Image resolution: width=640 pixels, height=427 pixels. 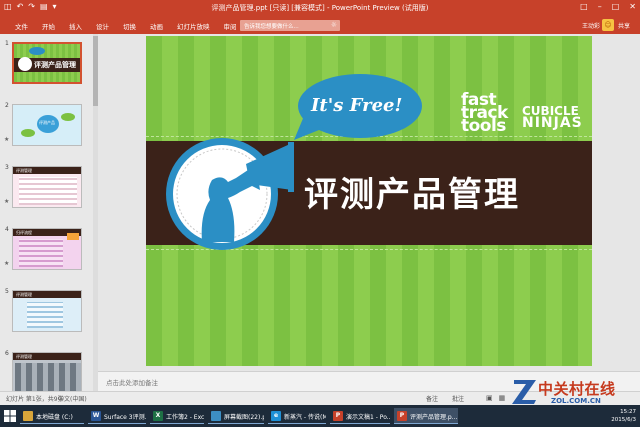 What do you see at coordinates (616, 6) in the screenshot?
I see `maximize-icon: □` at bounding box center [616, 6].